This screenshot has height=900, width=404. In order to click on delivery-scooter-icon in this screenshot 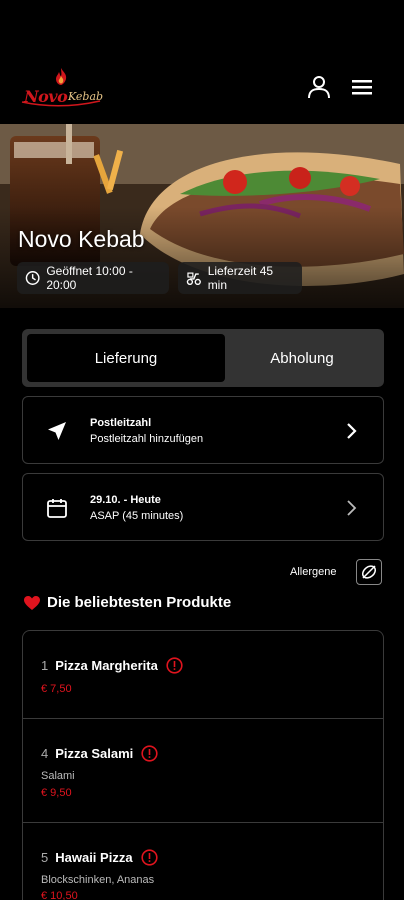, I will do `click(193, 279)`.